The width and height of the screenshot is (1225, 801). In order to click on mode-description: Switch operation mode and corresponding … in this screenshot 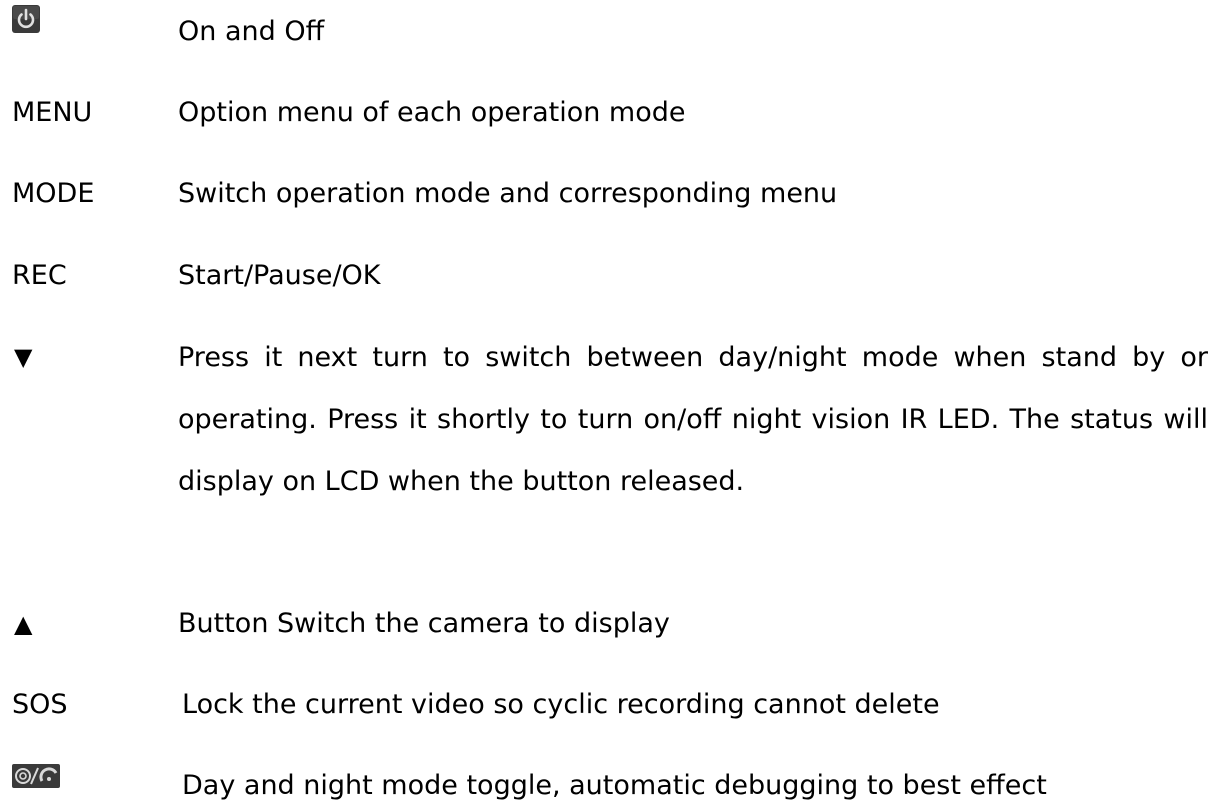, I will do `click(508, 193)`.